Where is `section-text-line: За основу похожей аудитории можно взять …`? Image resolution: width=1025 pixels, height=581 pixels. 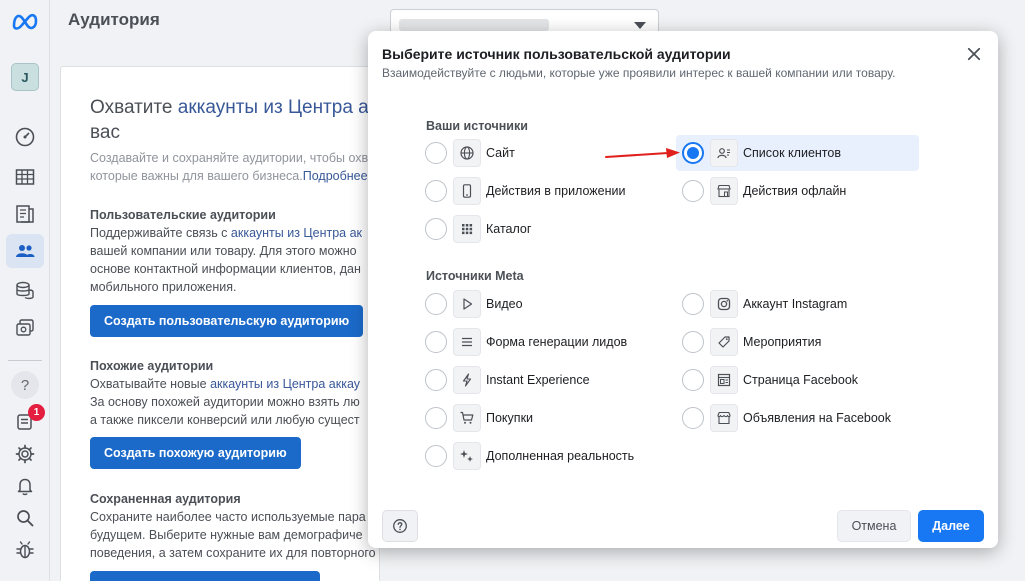 section-text-line: За основу похожей аудитории можно взять … is located at coordinates (225, 402).